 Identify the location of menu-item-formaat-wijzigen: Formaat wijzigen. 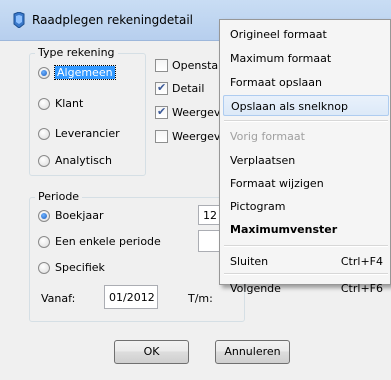
(306, 183).